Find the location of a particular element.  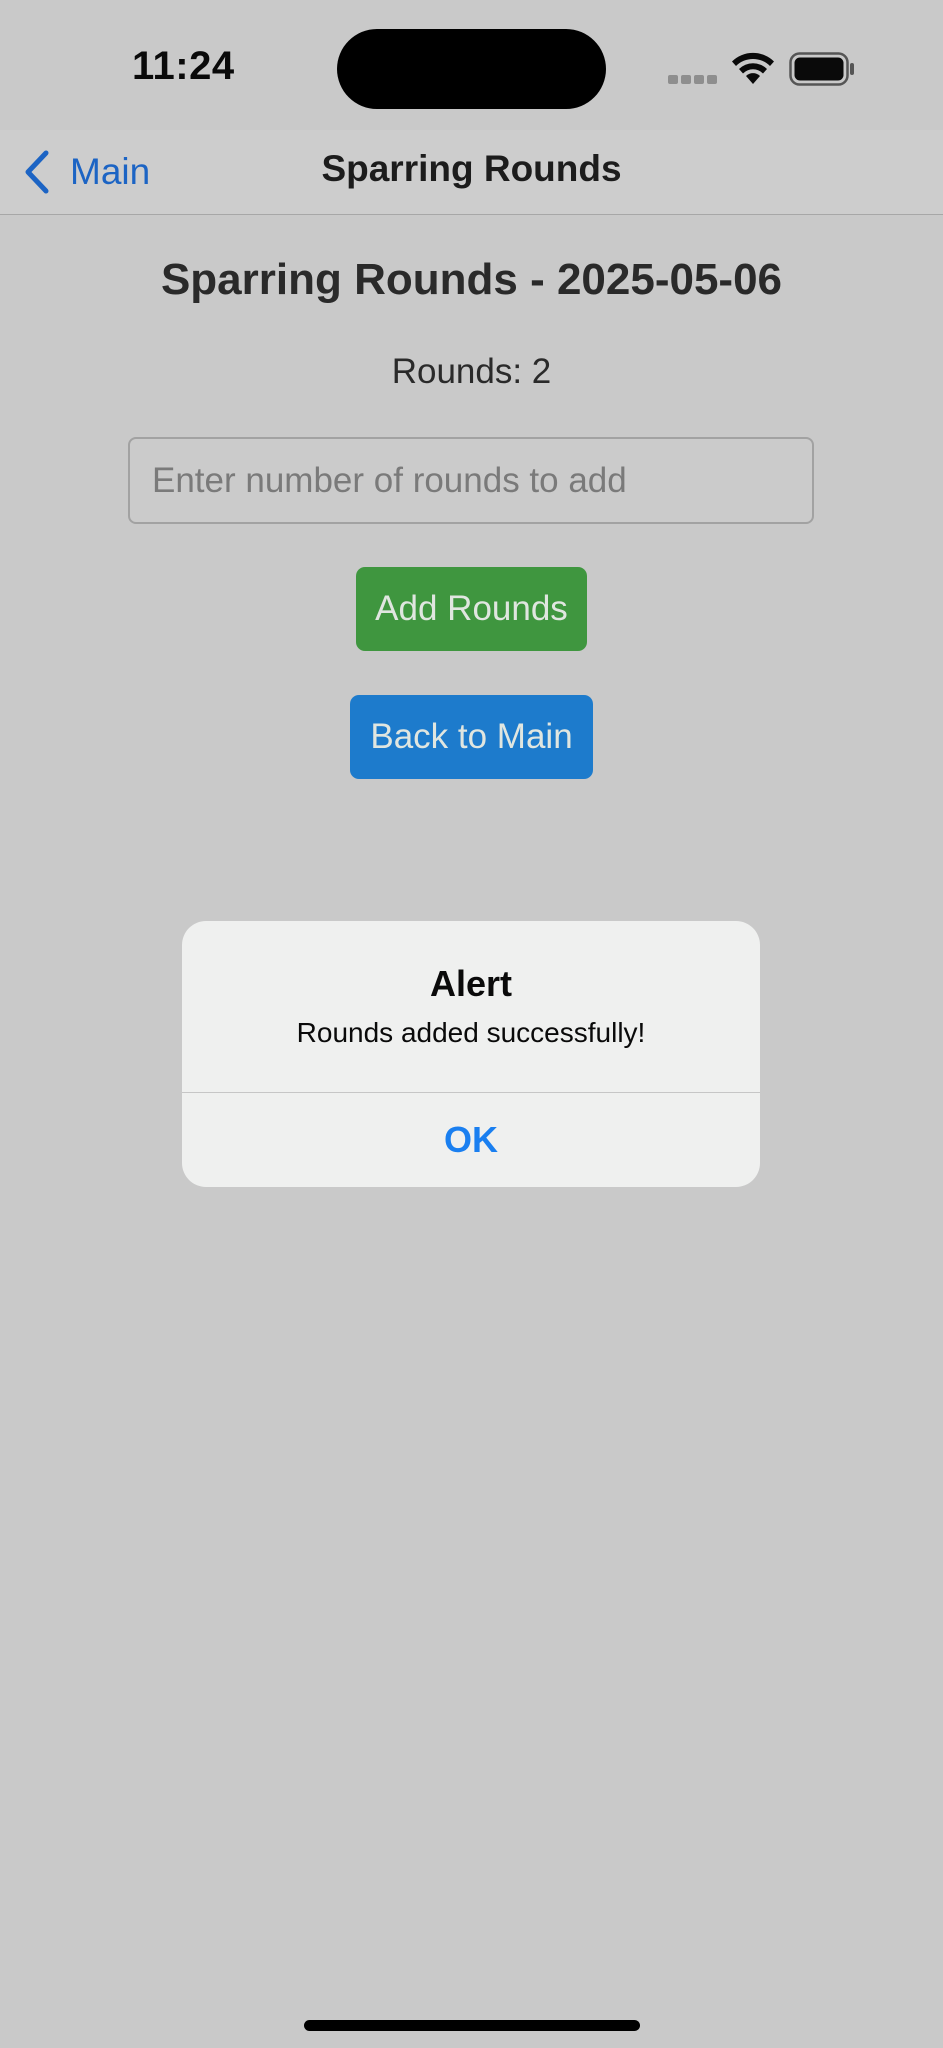

alert-dialog: Alert Rounds added successfully! OK is located at coordinates (471, 1054).